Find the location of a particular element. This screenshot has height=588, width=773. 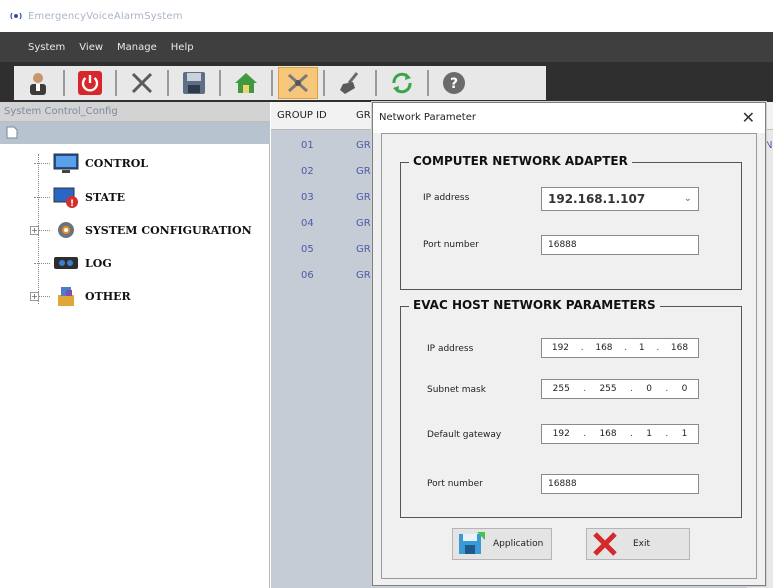

table-cell-edge: N is located at coordinates (769, 145).